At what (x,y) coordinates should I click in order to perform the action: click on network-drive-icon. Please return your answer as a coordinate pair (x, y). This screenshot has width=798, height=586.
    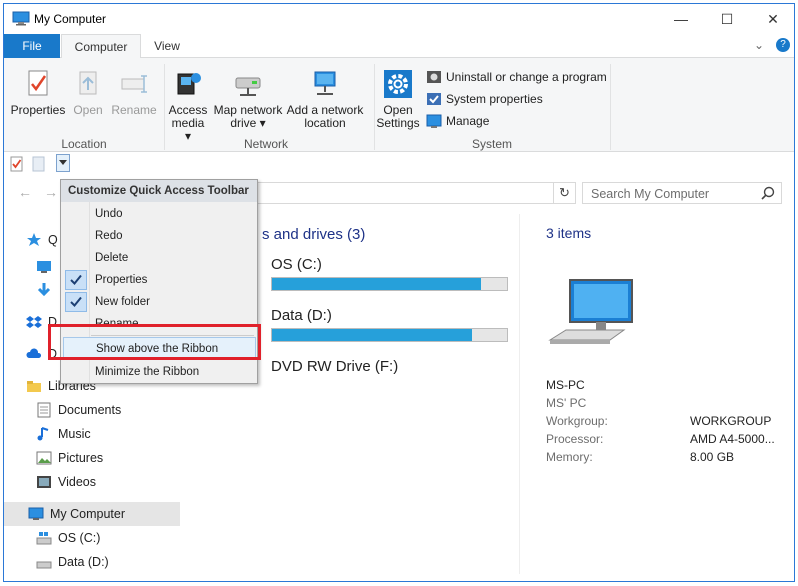
    Looking at the image, I should click on (248, 86).